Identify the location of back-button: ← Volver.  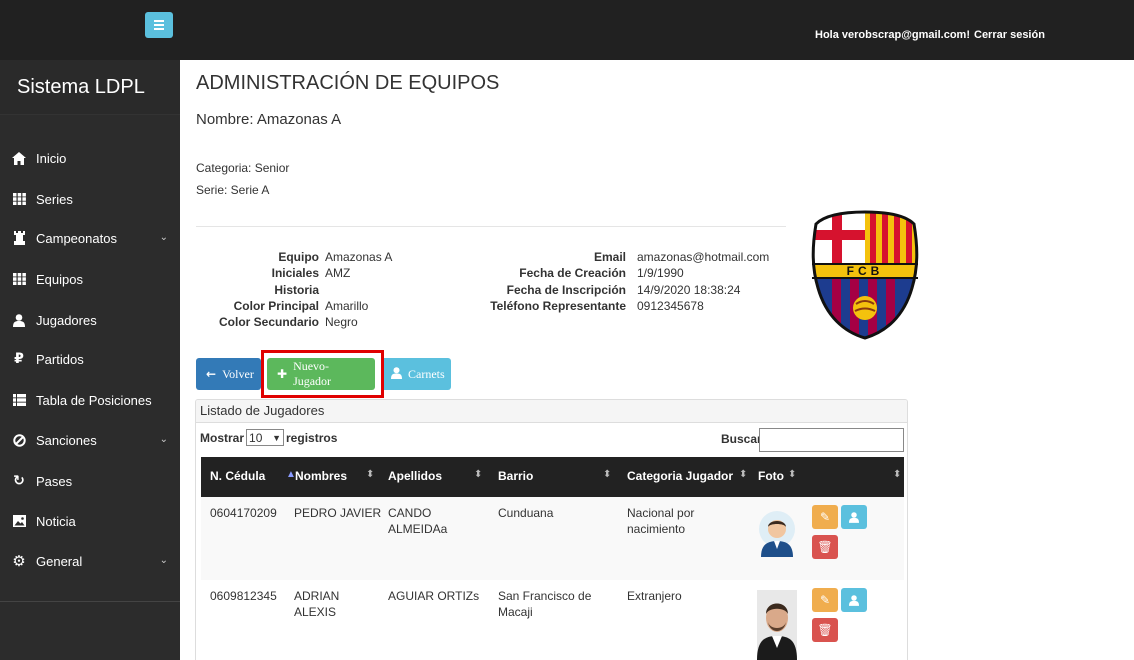
(228, 374).